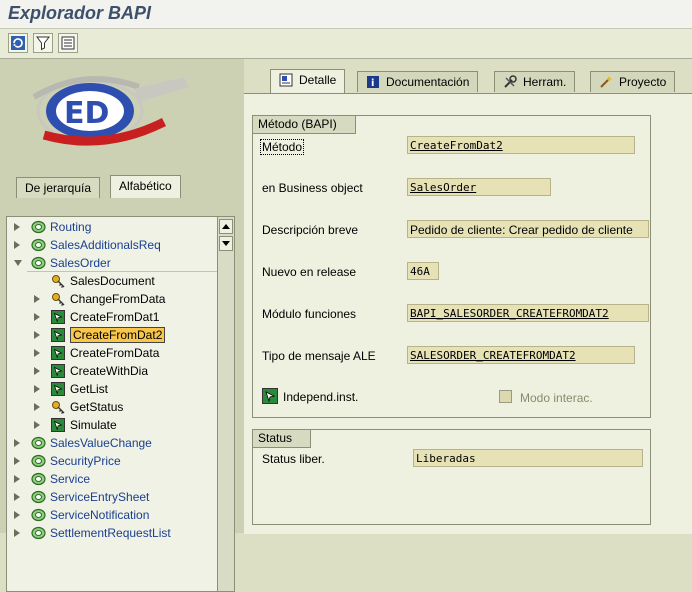 Image resolution: width=692 pixels, height=592 pixels. I want to click on tree-node: SalesValueChange, so click(113, 443).